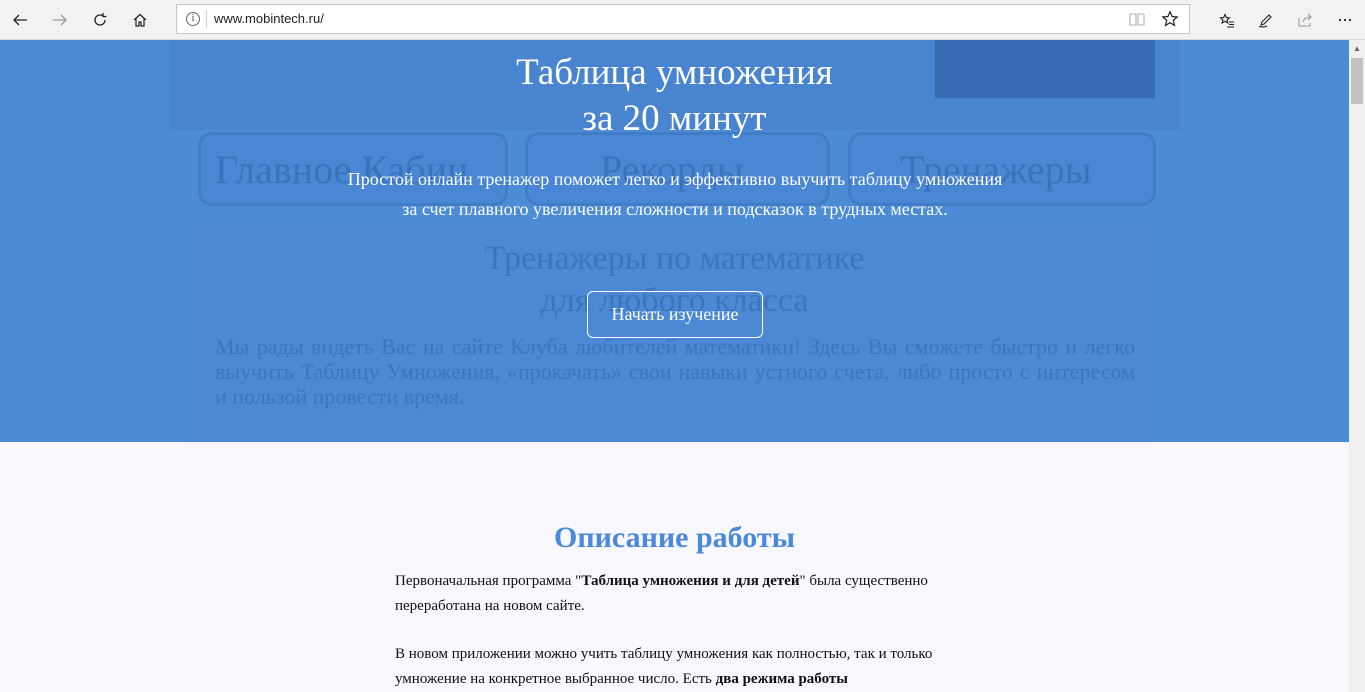 Image resolution: width=1365 pixels, height=692 pixels. What do you see at coordinates (674, 537) in the screenshot?
I see `section-title: Описание работы` at bounding box center [674, 537].